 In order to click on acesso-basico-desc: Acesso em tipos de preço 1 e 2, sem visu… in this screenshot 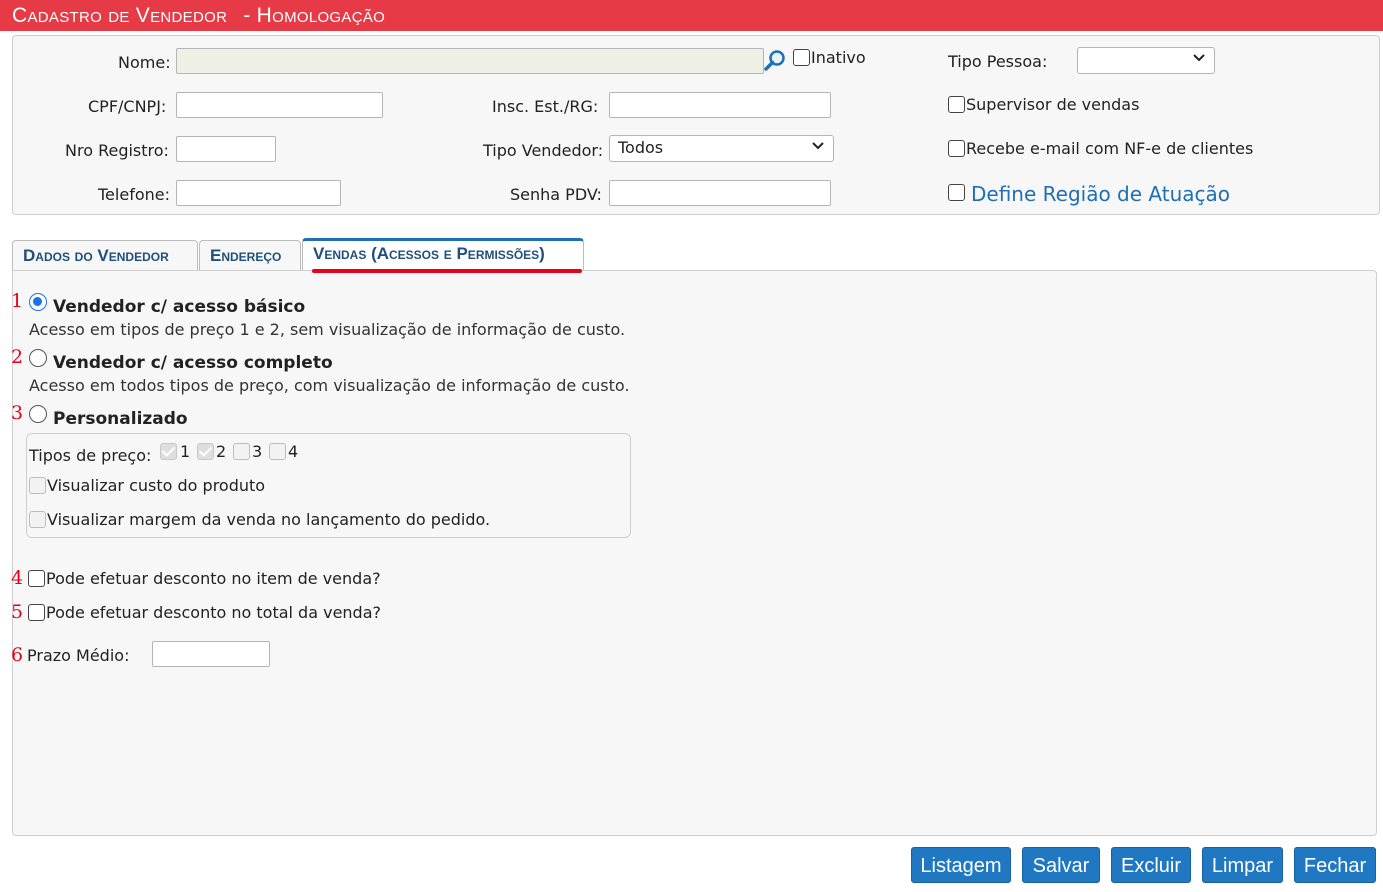, I will do `click(327, 329)`.